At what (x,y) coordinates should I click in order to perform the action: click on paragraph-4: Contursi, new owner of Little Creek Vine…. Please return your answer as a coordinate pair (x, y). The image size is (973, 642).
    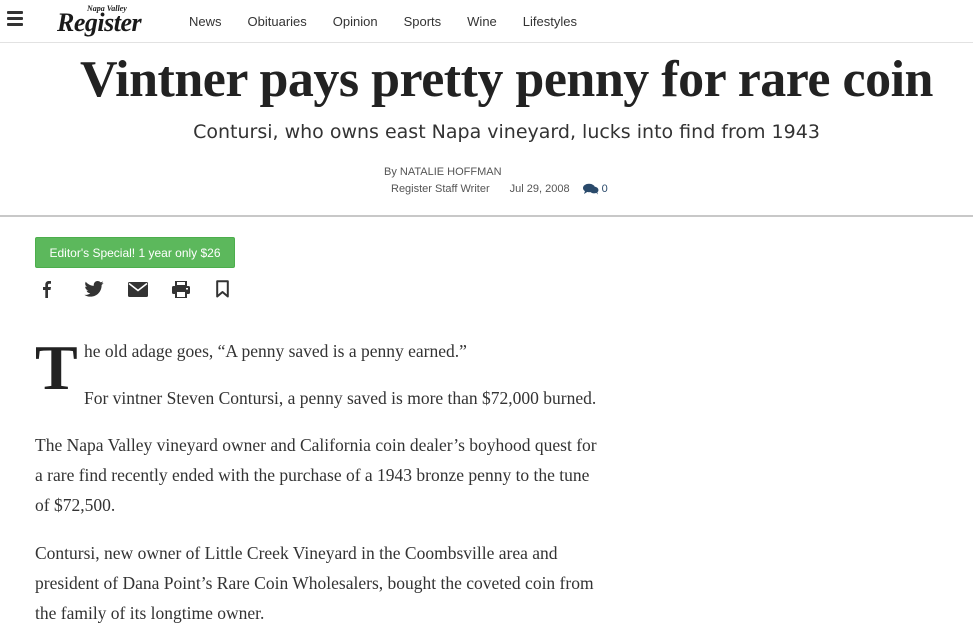
    Looking at the image, I should click on (355, 583).